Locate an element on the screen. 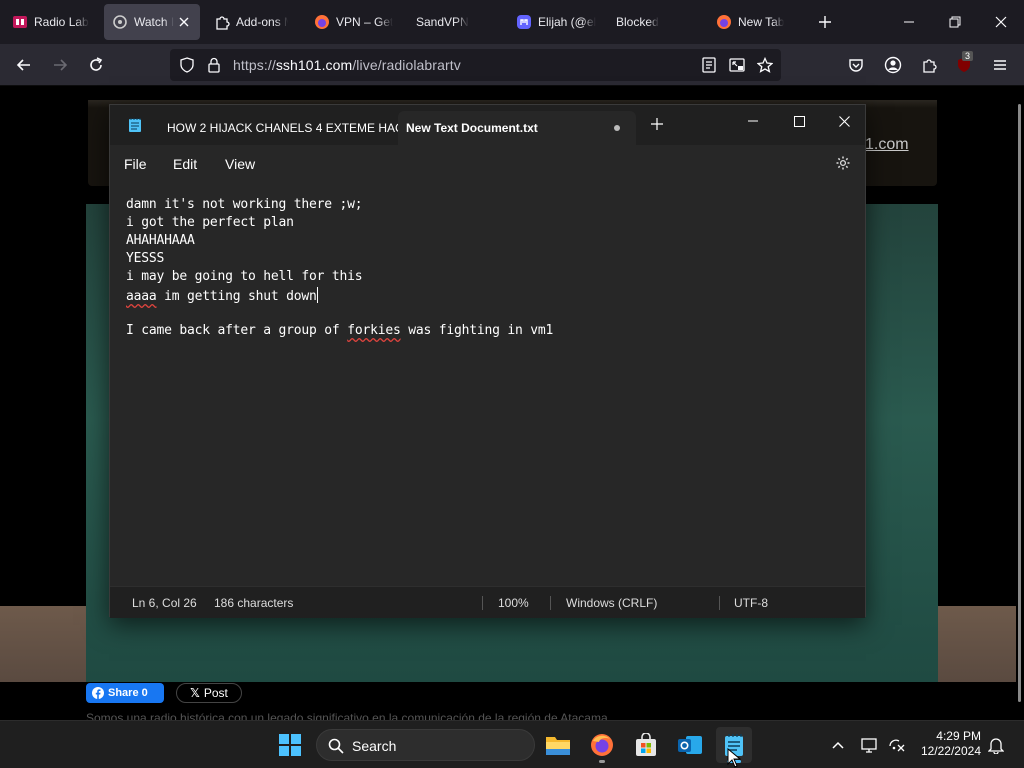 The height and width of the screenshot is (768, 1024). status-divider is located at coordinates (719, 603).